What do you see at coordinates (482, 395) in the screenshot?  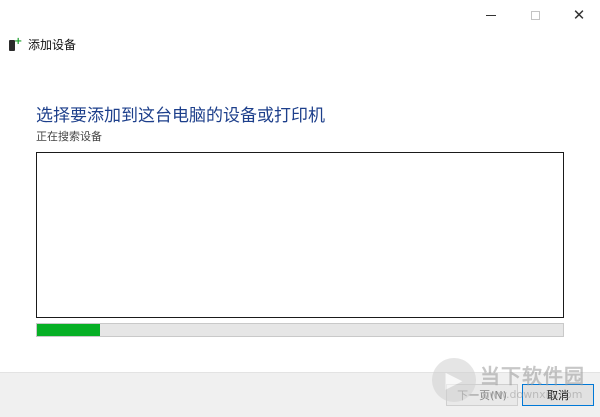 I see `next-button: 下一页(N)` at bounding box center [482, 395].